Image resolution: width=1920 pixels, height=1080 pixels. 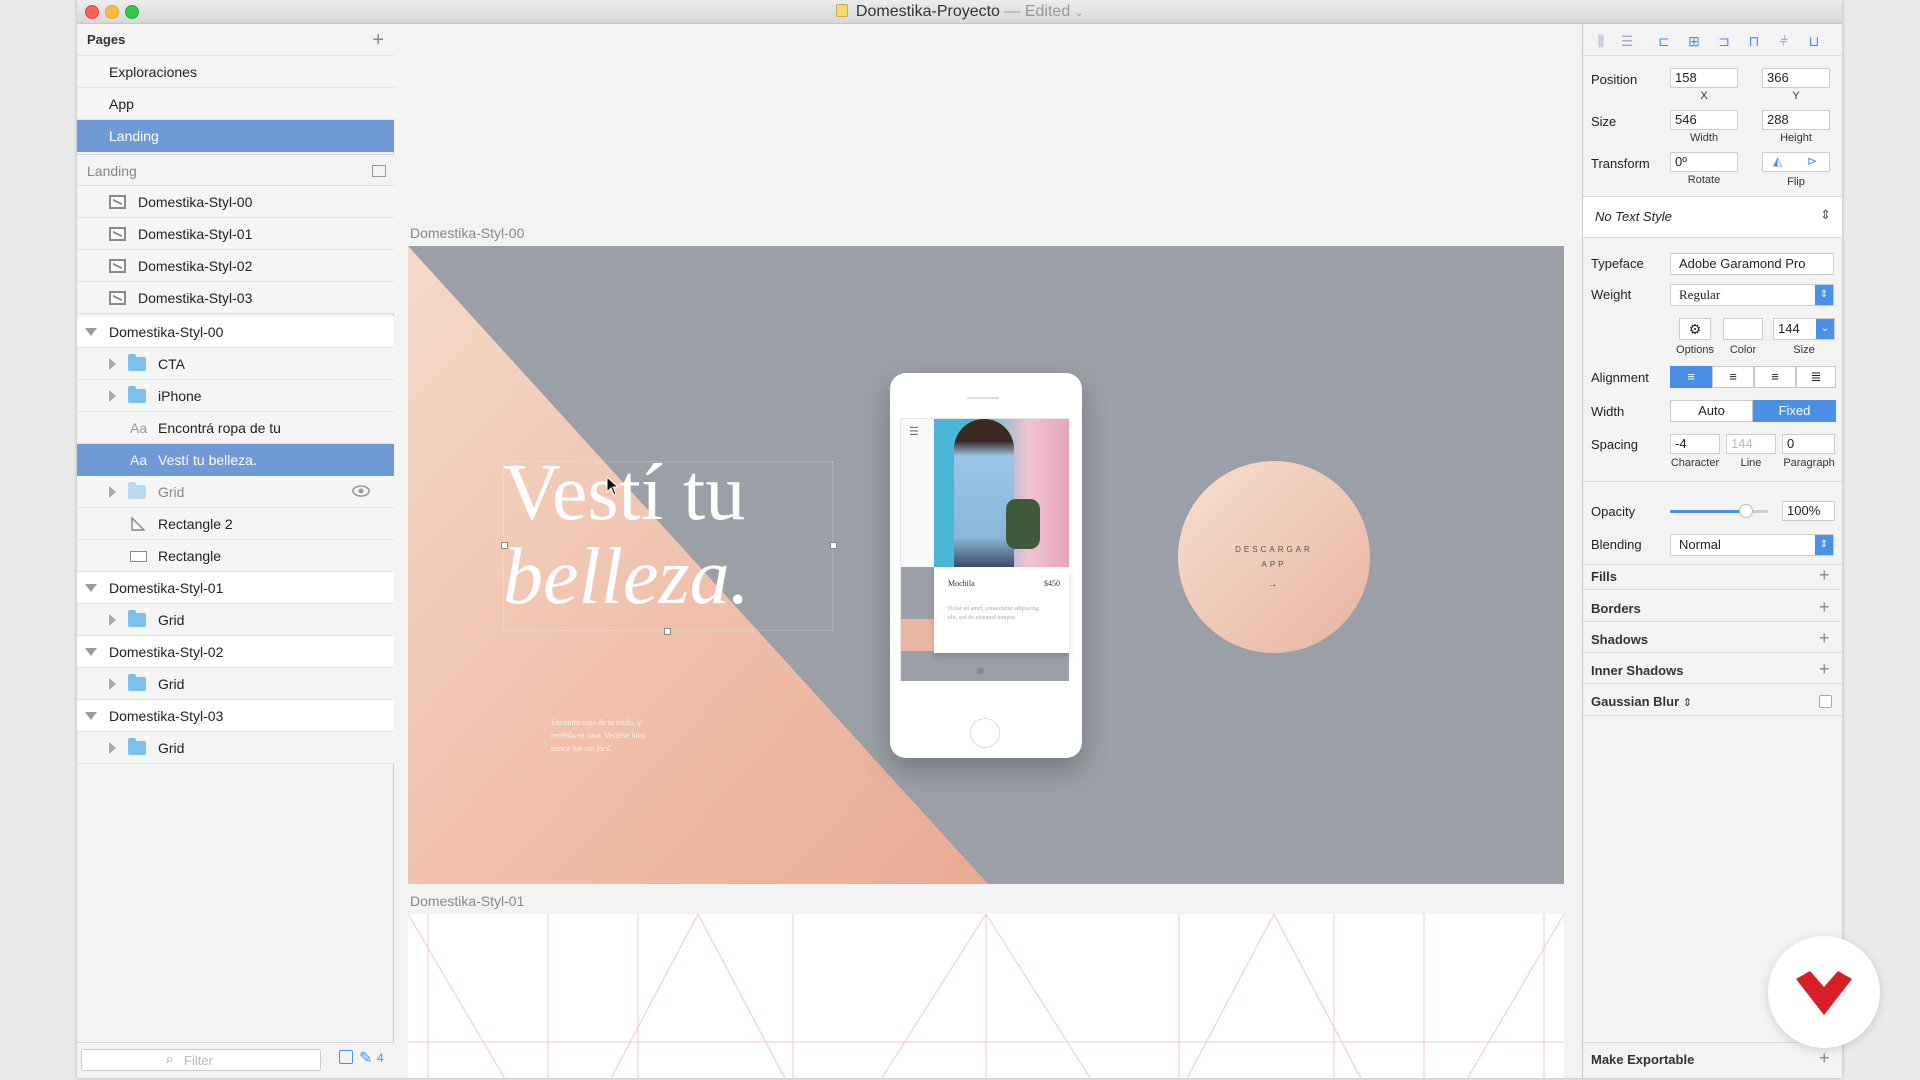 What do you see at coordinates (379, 171) in the screenshot?
I see `collapse-layers-icon` at bounding box center [379, 171].